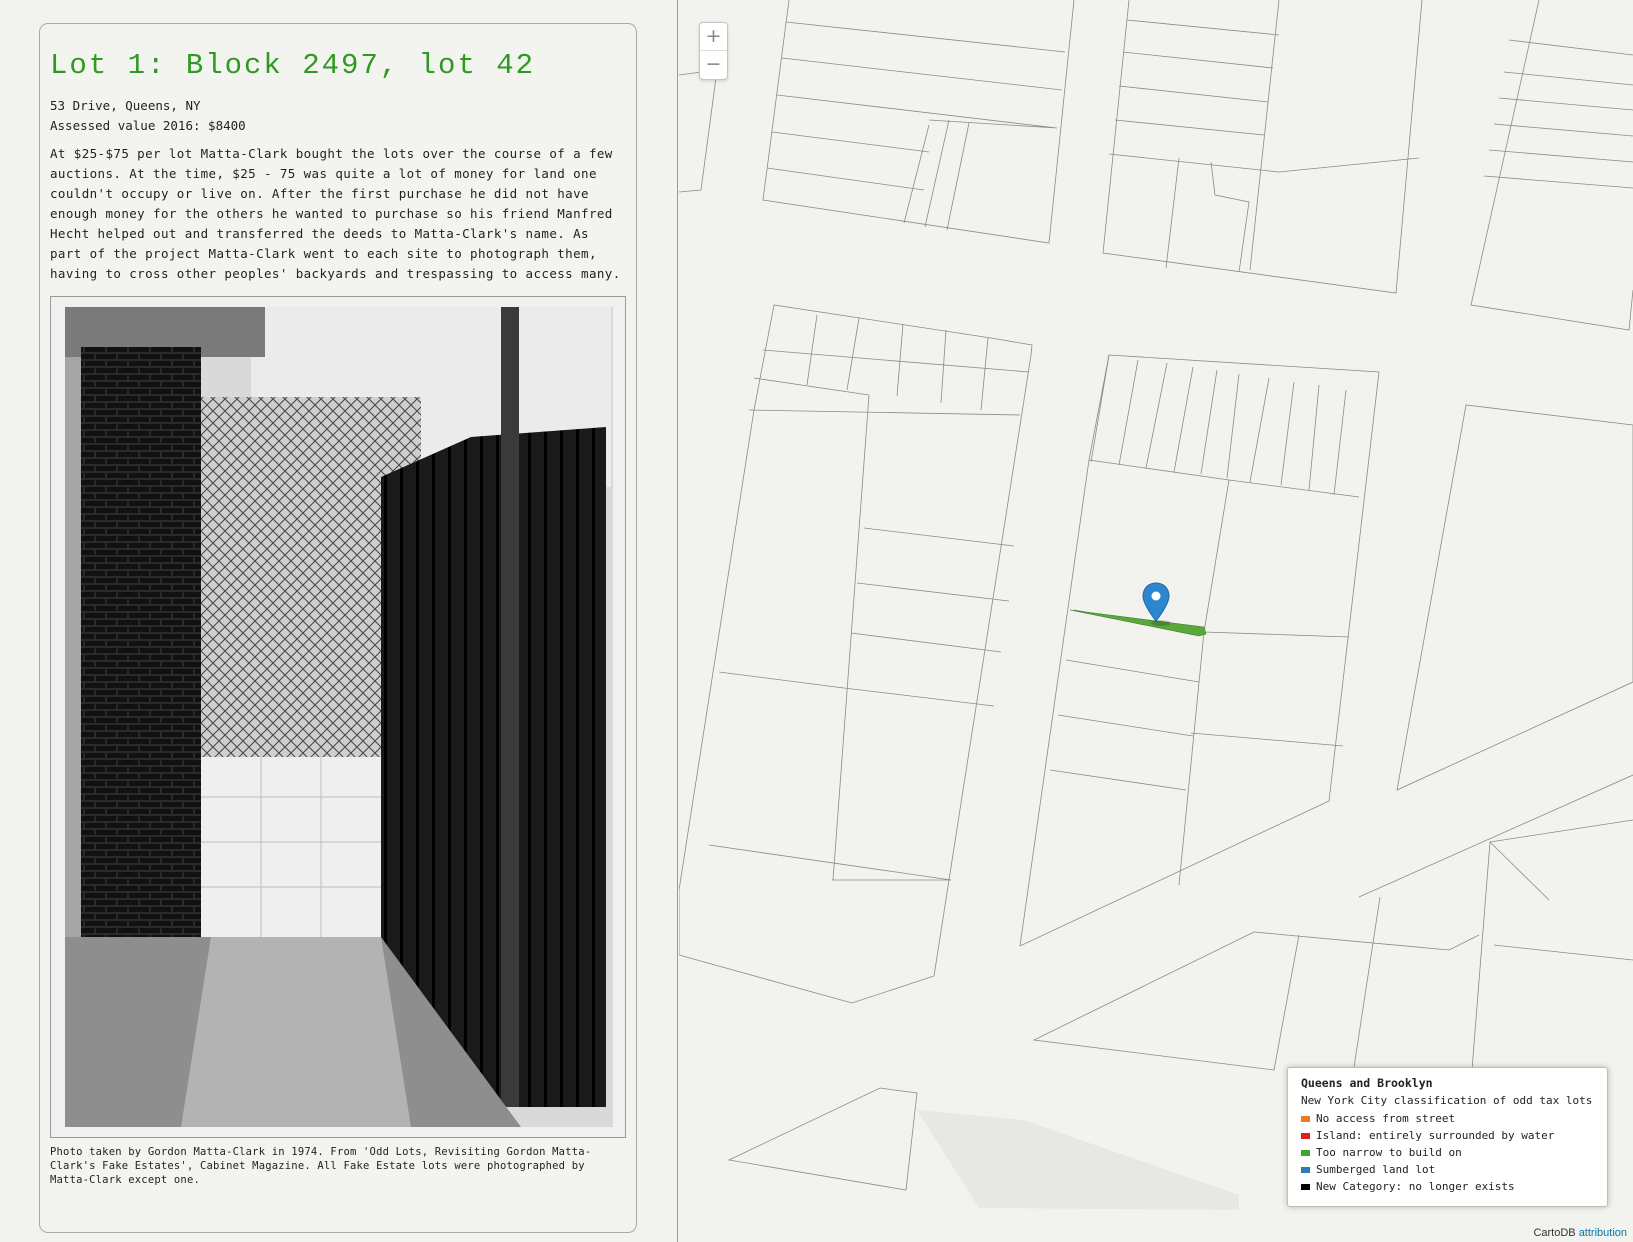  Describe the element at coordinates (1376, 1169) in the screenshot. I see `legend-label: Sumberged land lot` at that location.